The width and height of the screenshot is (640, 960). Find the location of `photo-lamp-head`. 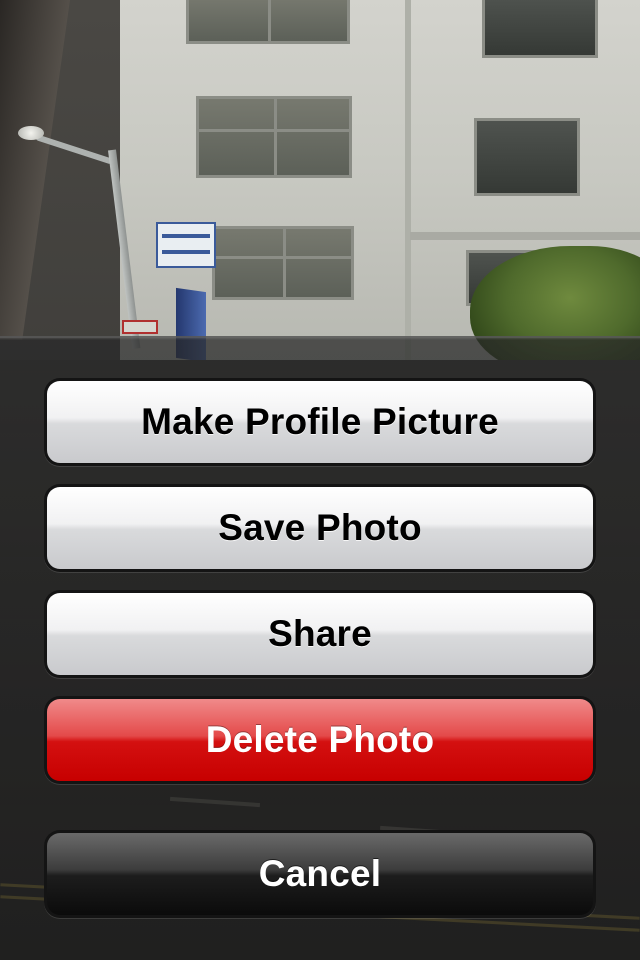

photo-lamp-head is located at coordinates (31, 133).